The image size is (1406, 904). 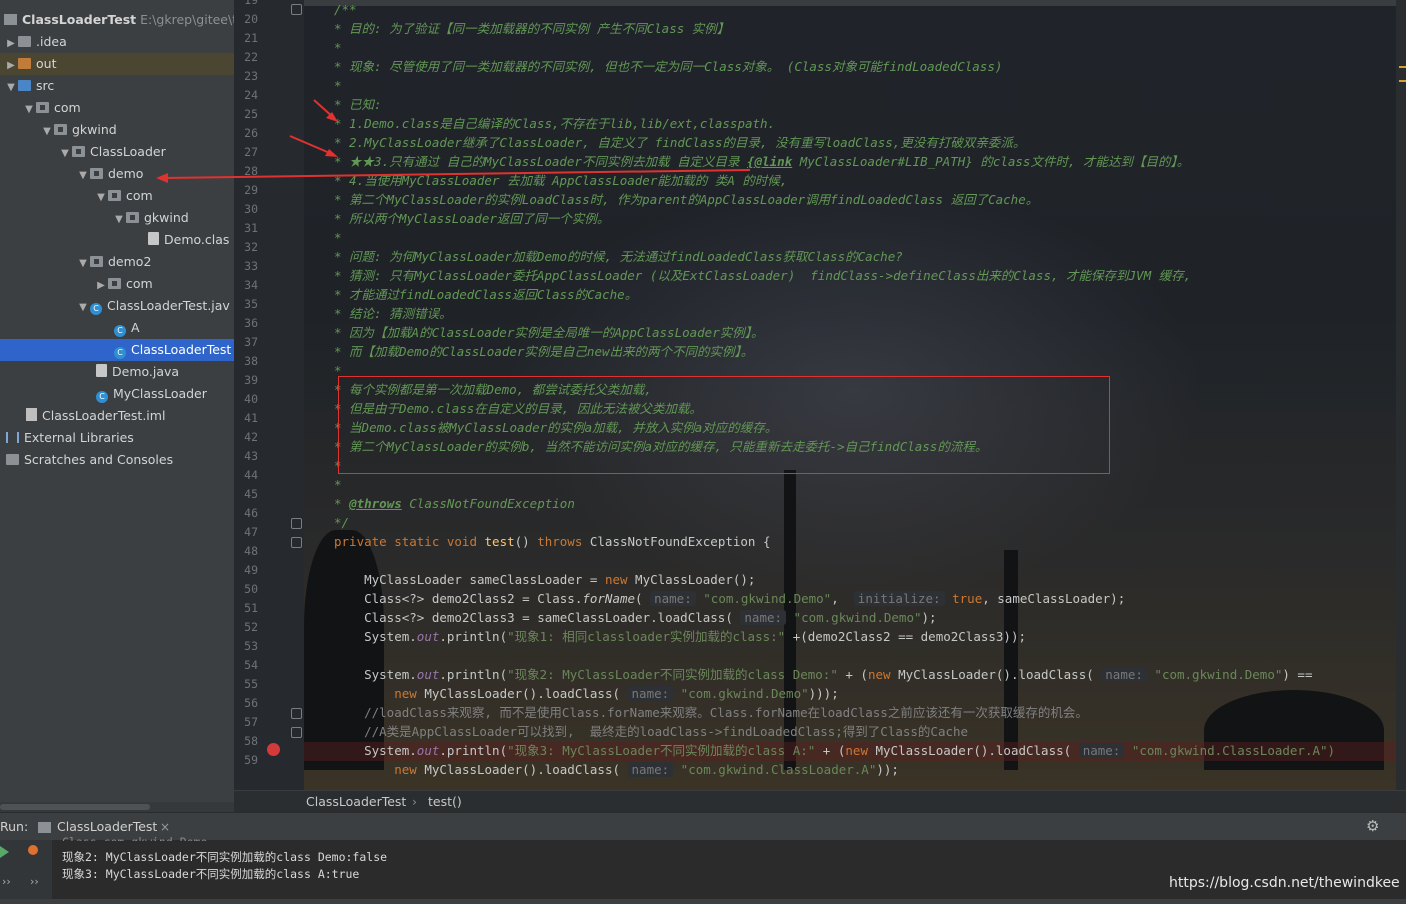 I want to click on debug-icon, so click(x=33, y=850).